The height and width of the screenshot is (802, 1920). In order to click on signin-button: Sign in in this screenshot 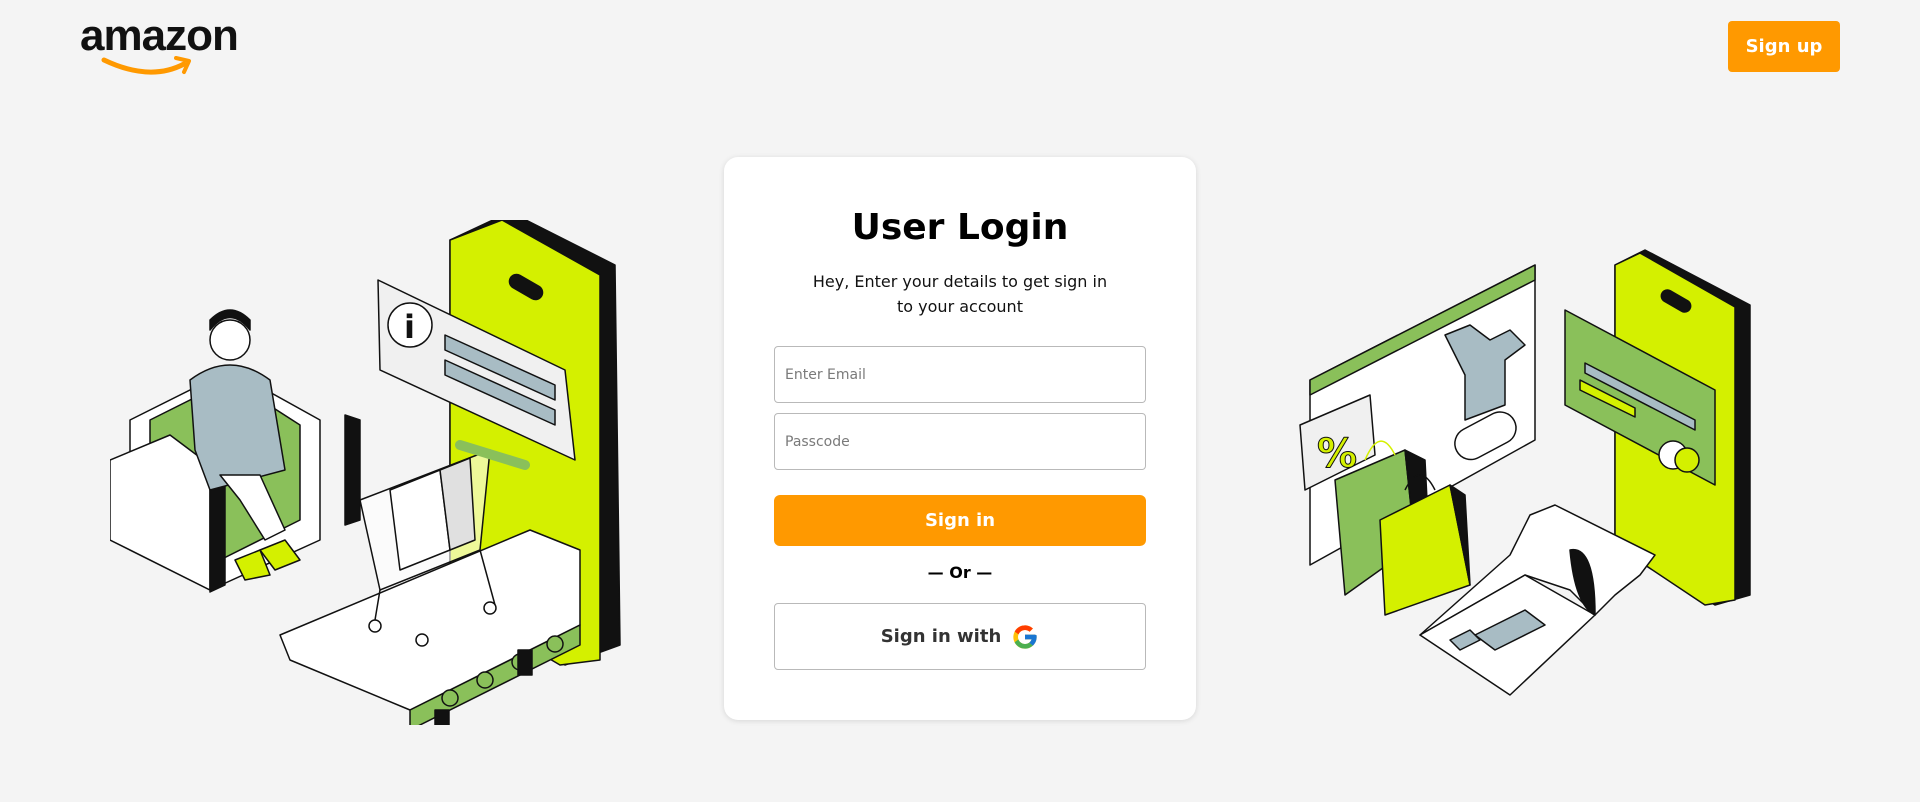, I will do `click(960, 520)`.